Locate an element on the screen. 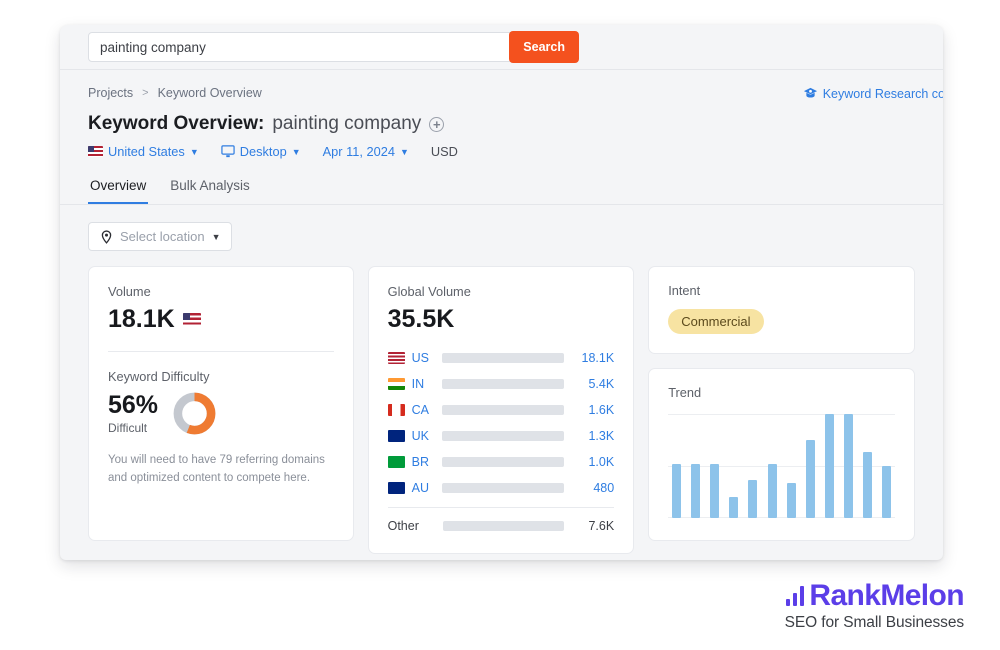 Image resolution: width=1000 pixels, height=650 pixels. keyword-difficulty-row: 56% Difficult is located at coordinates (221, 413).